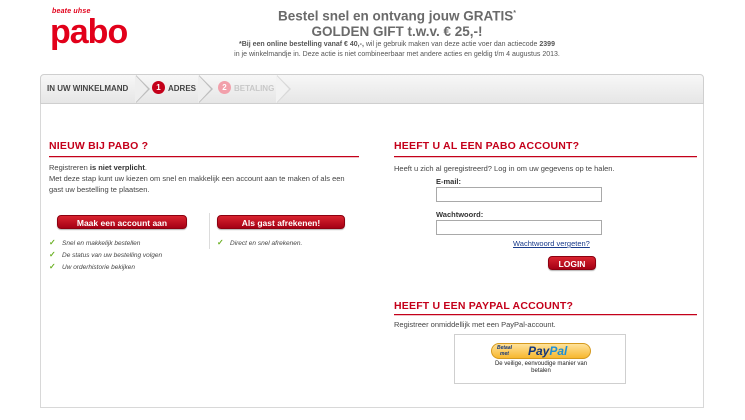 Image resolution: width=745 pixels, height=420 pixels. What do you see at coordinates (145, 167) in the screenshot?
I see `text1-post: .` at bounding box center [145, 167].